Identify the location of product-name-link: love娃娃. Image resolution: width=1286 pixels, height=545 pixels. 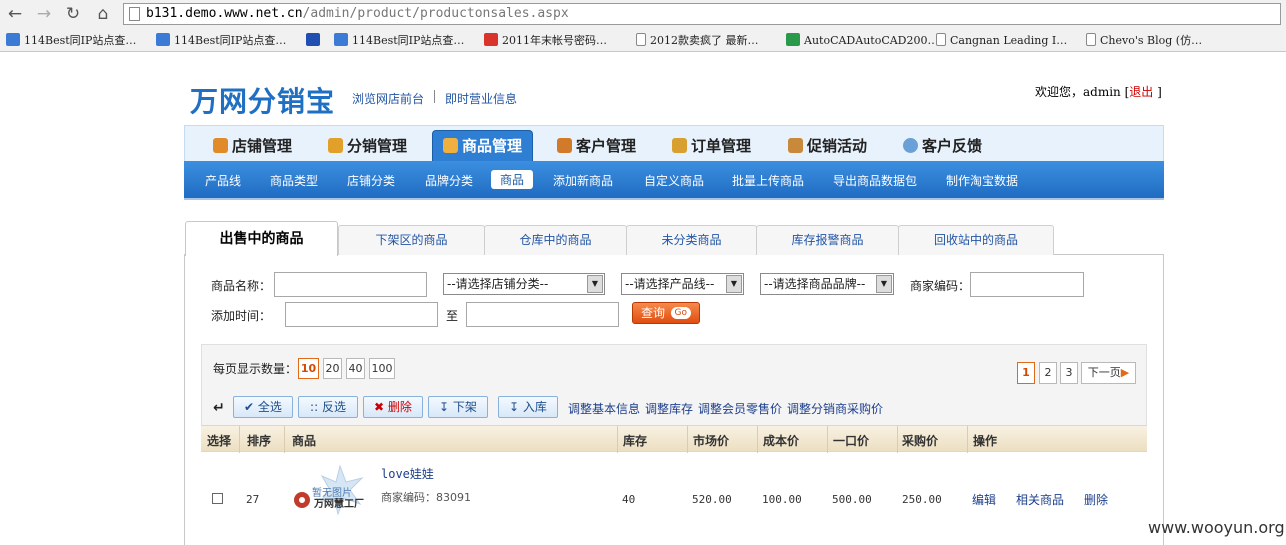
(407, 473).